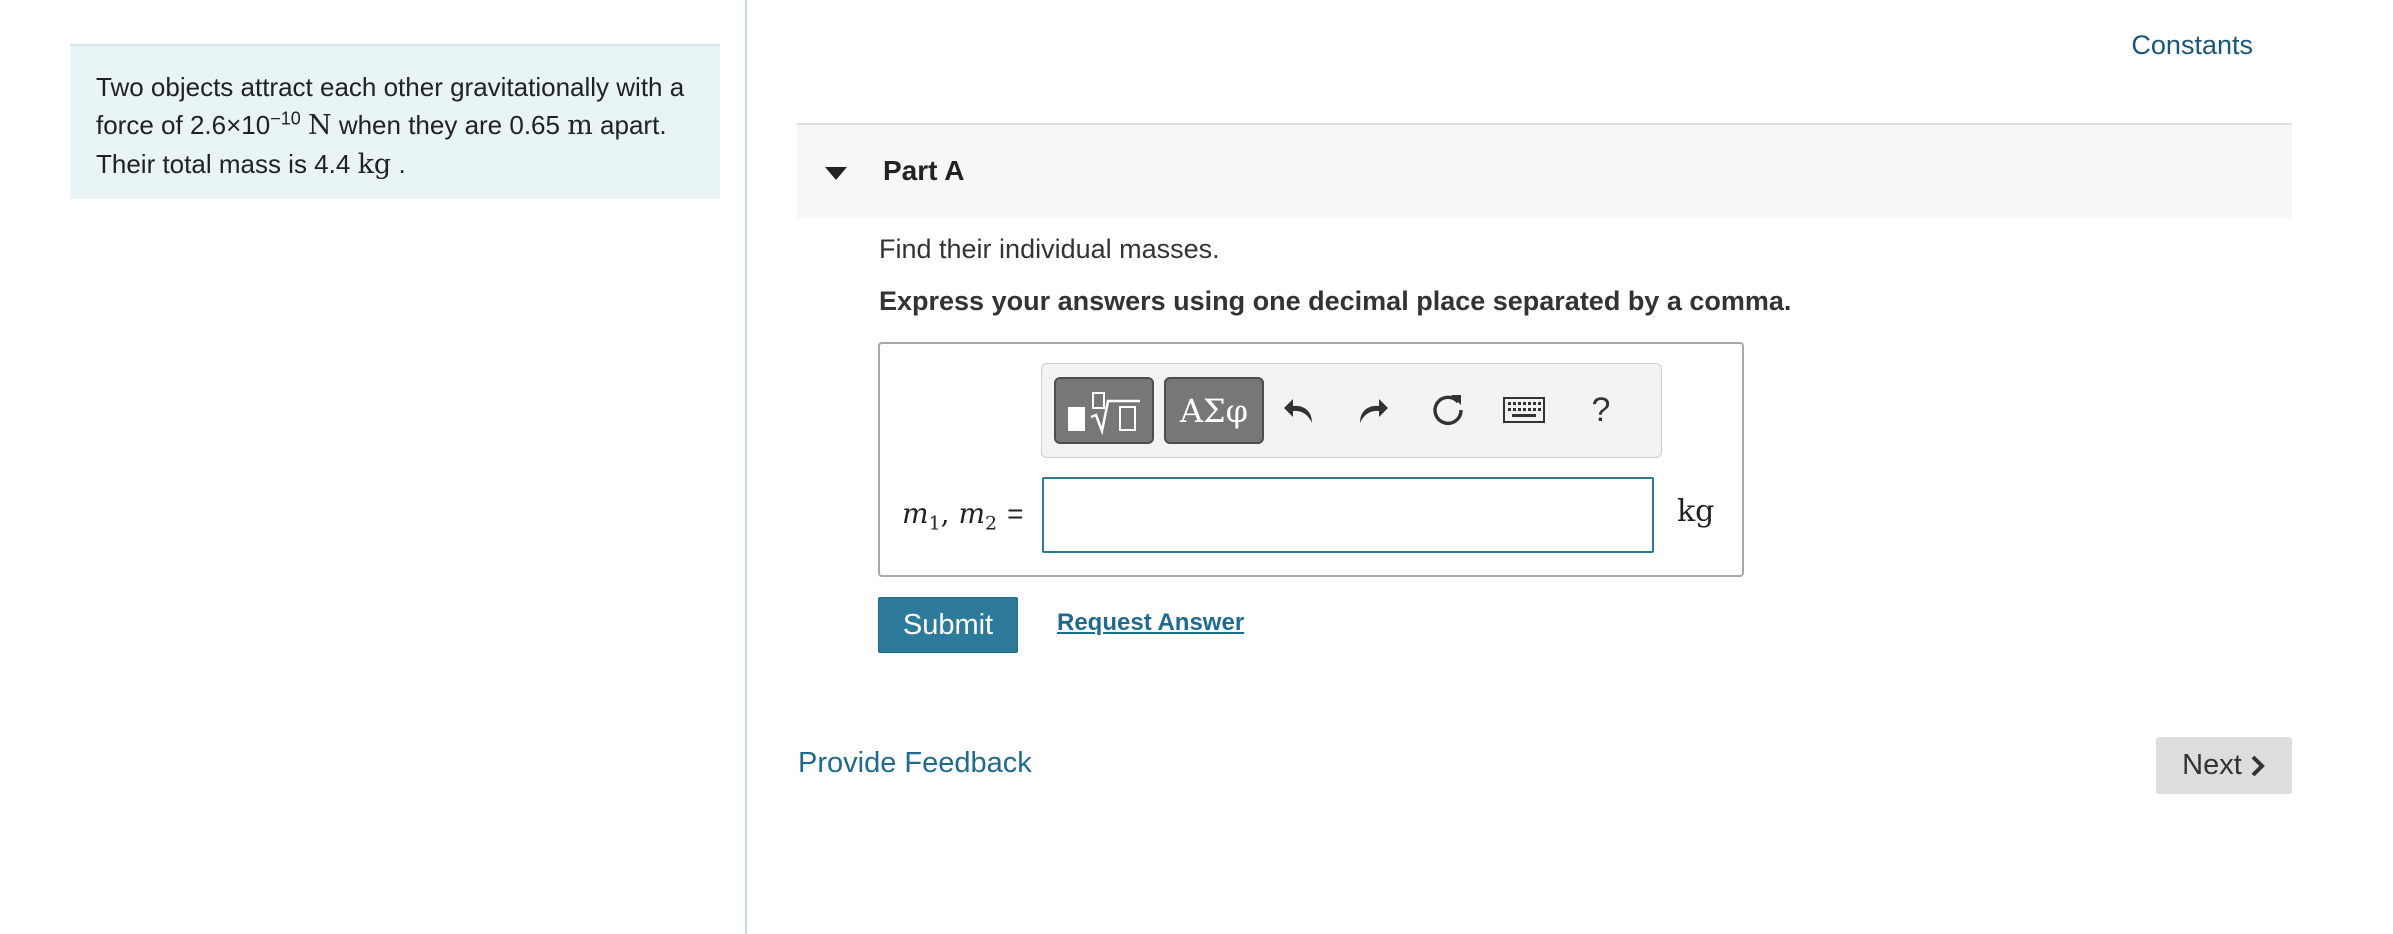 The image size is (2393, 934). I want to click on help-button: ?, so click(1601, 410).